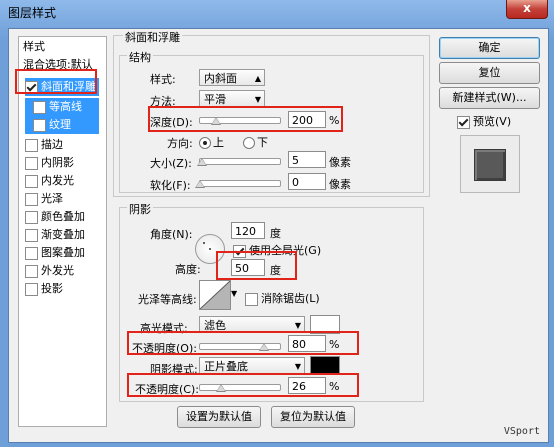 The image size is (554, 447). What do you see at coordinates (188, 269) in the screenshot?
I see `altitude-label: 高度:` at bounding box center [188, 269].